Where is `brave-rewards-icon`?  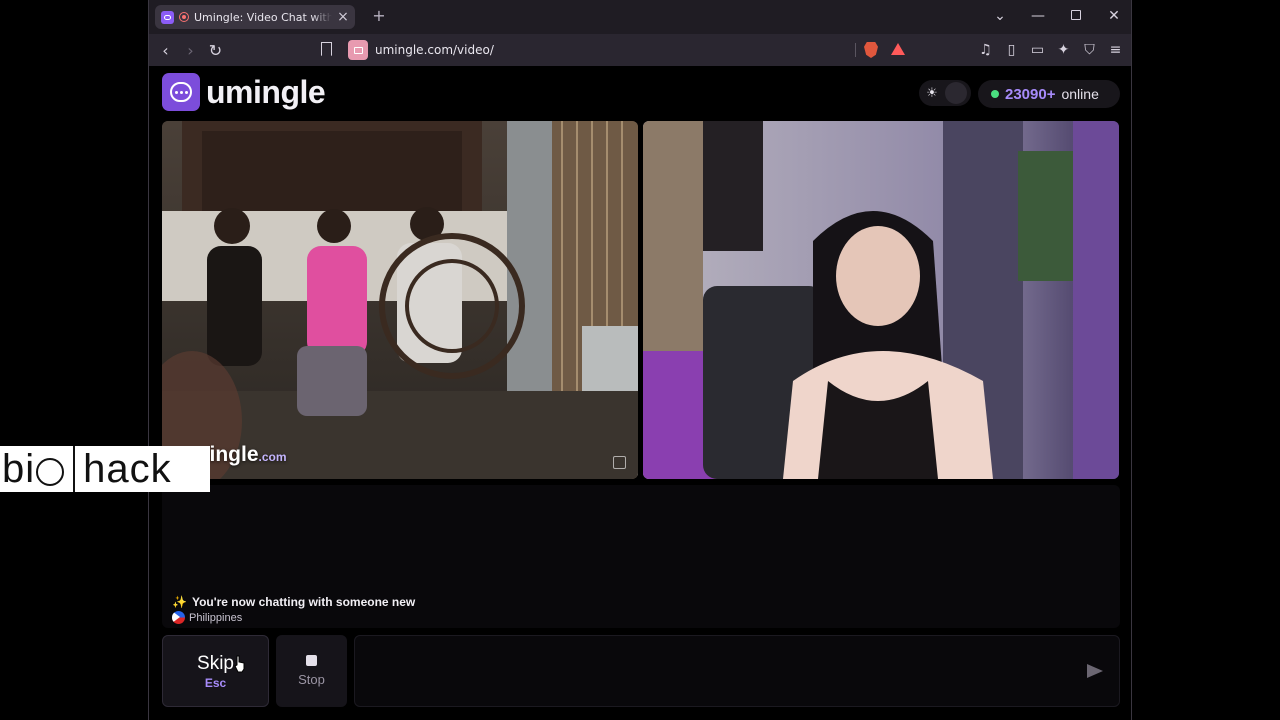 brave-rewards-icon is located at coordinates (898, 49).